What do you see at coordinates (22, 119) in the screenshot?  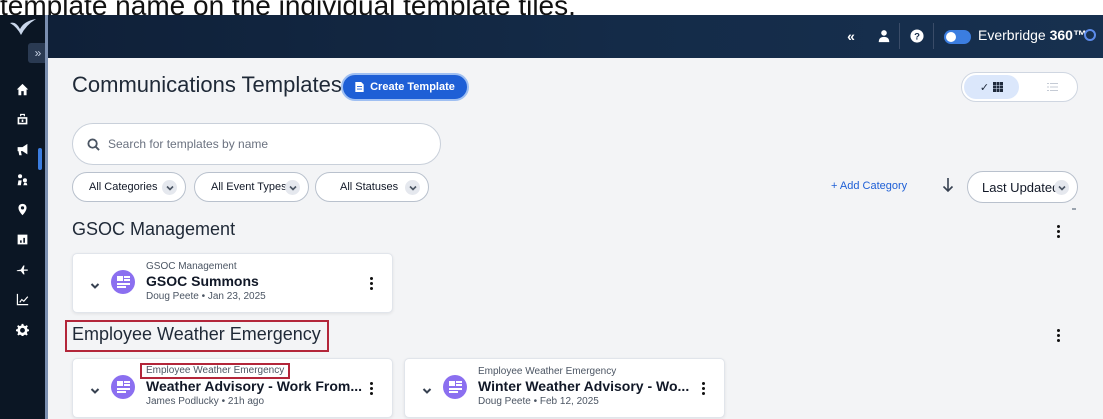 I see `incidents-icon` at bounding box center [22, 119].